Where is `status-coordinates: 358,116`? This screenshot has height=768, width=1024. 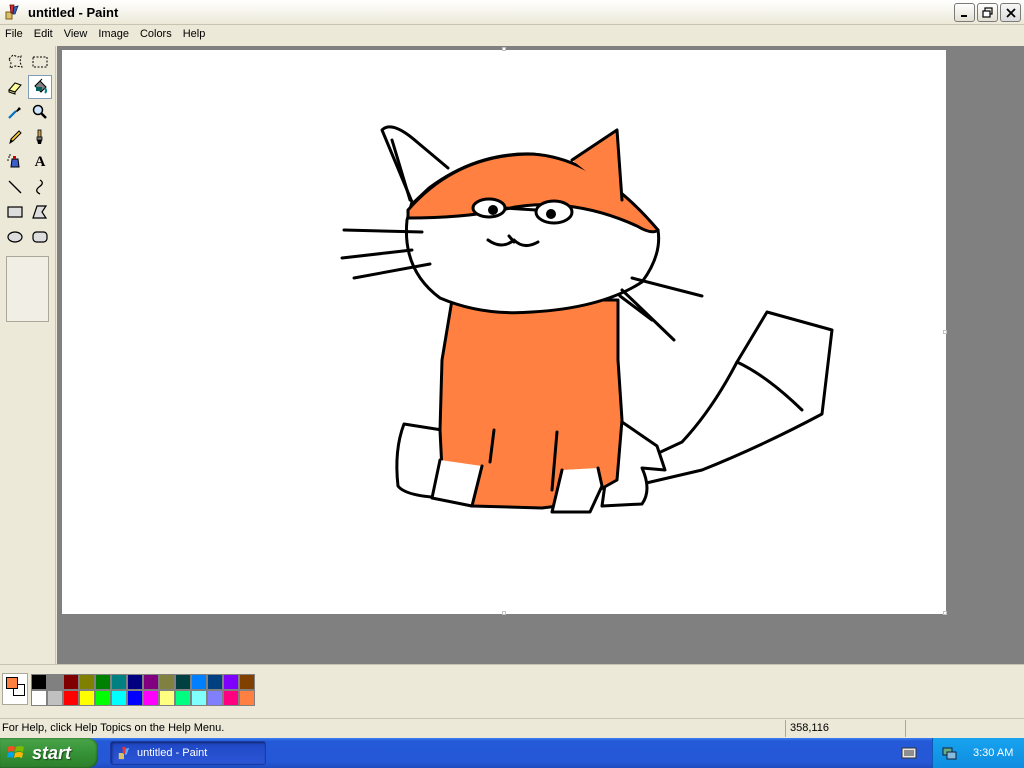 status-coordinates: 358,116 is located at coordinates (845, 728).